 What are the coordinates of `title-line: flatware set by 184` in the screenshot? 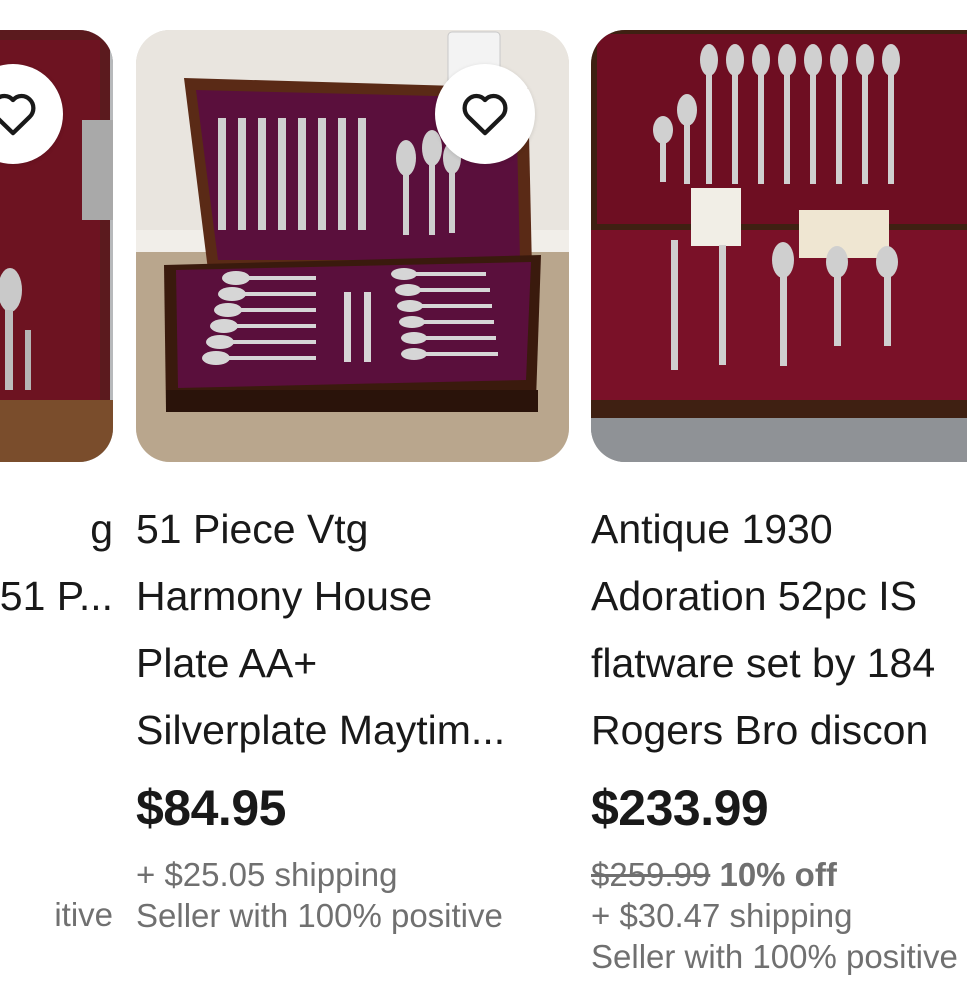 It's located at (763, 663).